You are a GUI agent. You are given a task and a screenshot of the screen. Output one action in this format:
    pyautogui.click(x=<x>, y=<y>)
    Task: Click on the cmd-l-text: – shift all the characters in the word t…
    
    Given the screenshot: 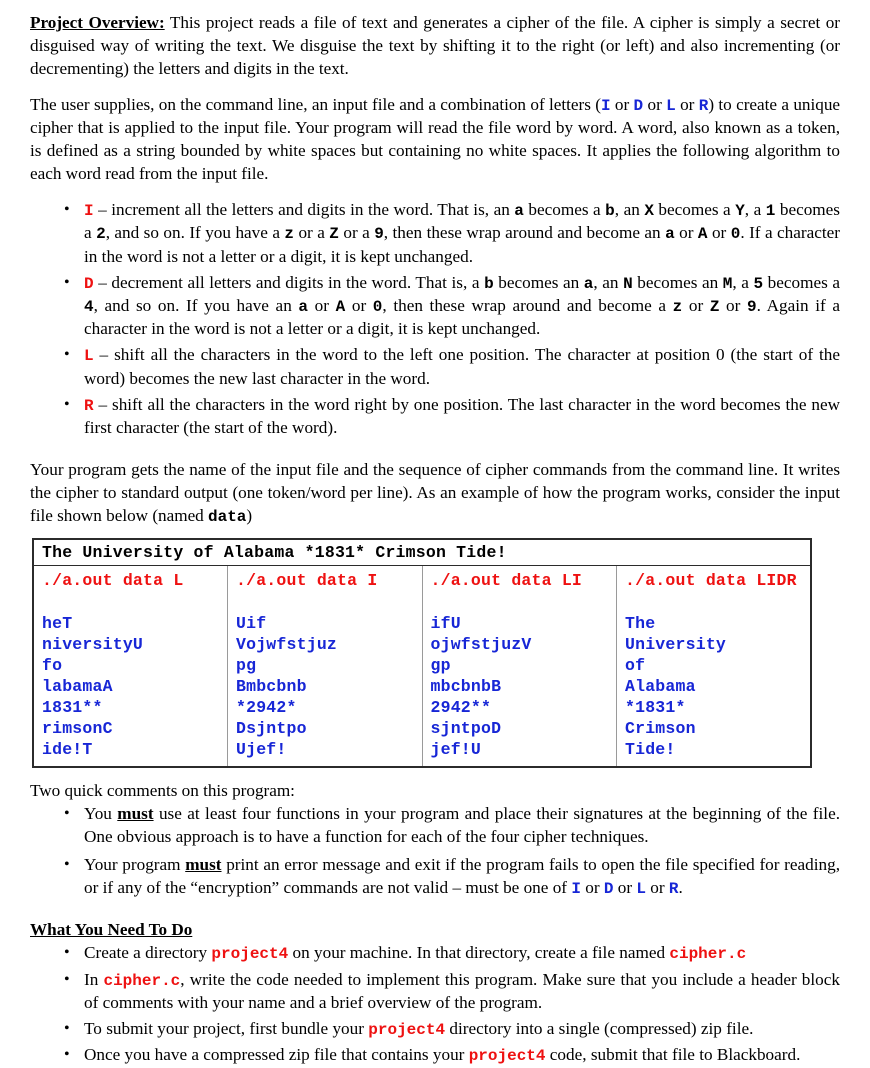 What is the action you would take?
    pyautogui.click(x=462, y=366)
    